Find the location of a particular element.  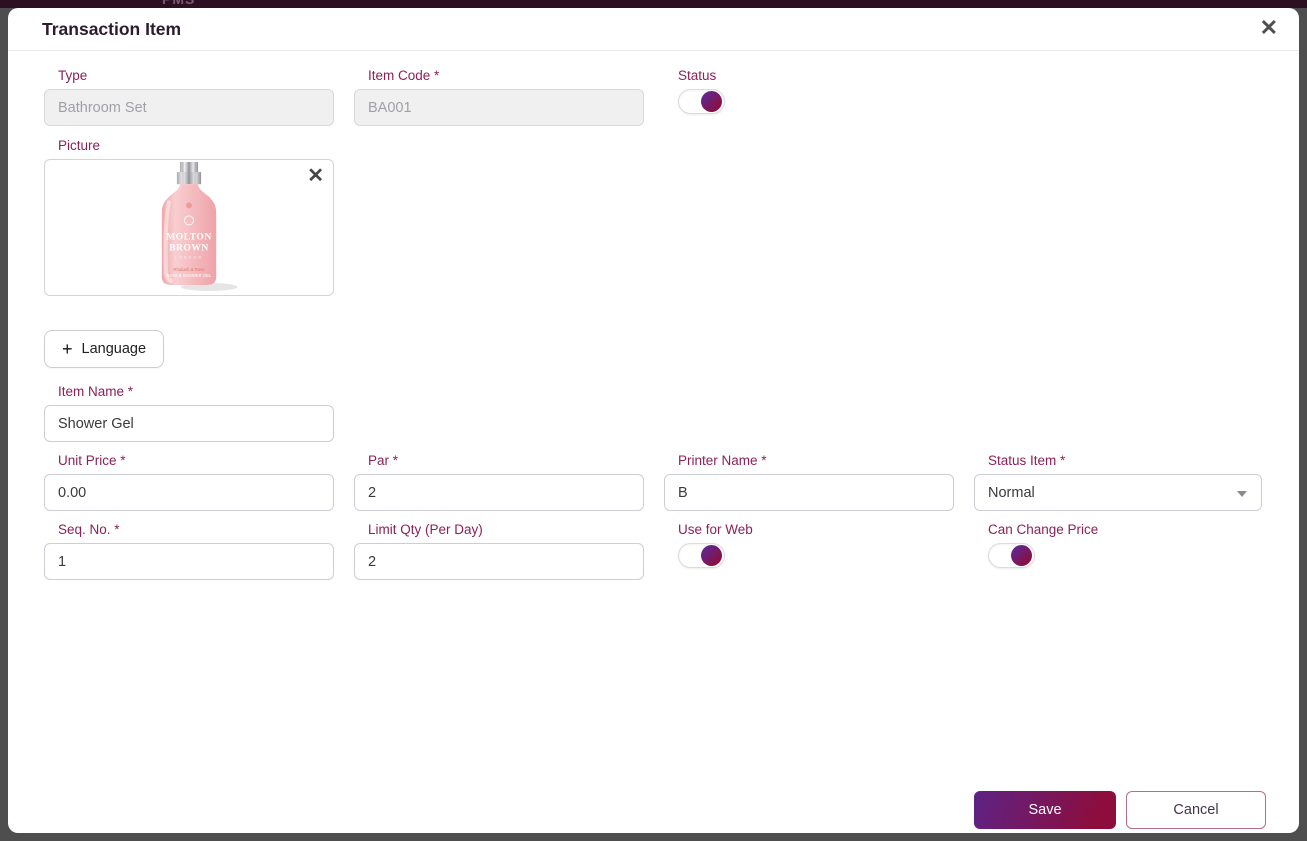

save-button: Save is located at coordinates (1045, 810).